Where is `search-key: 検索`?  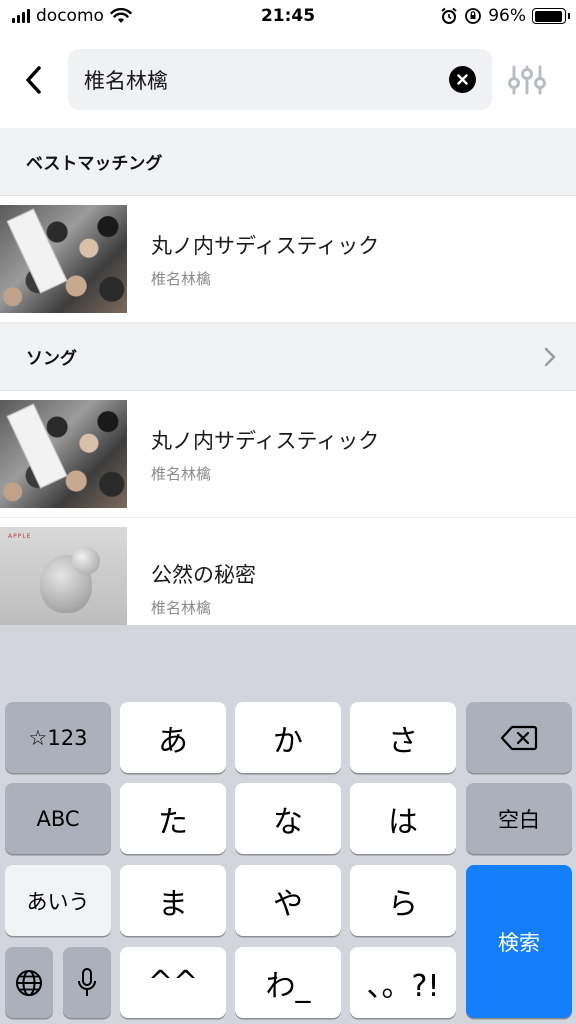 search-key: 検索 is located at coordinates (519, 941).